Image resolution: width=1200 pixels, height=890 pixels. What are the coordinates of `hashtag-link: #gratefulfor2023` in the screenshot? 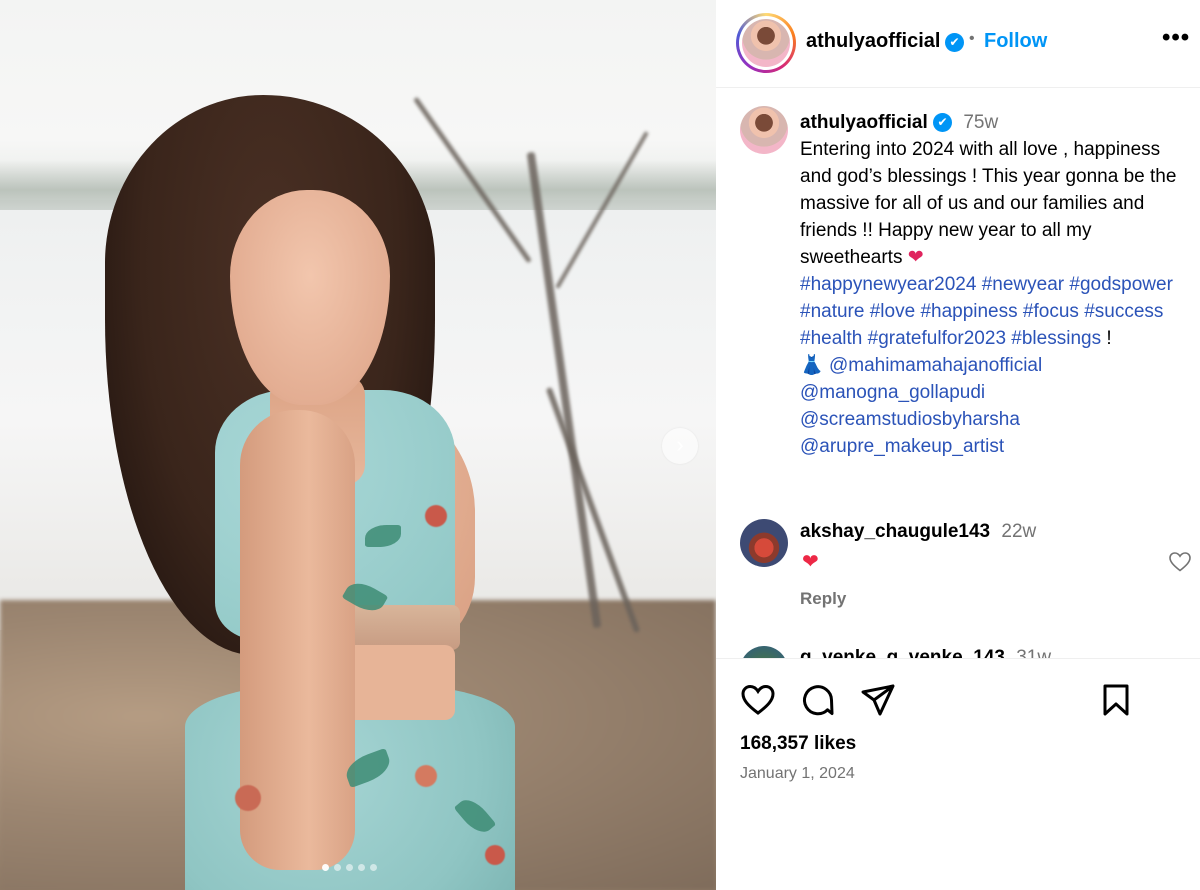 It's located at (937, 338).